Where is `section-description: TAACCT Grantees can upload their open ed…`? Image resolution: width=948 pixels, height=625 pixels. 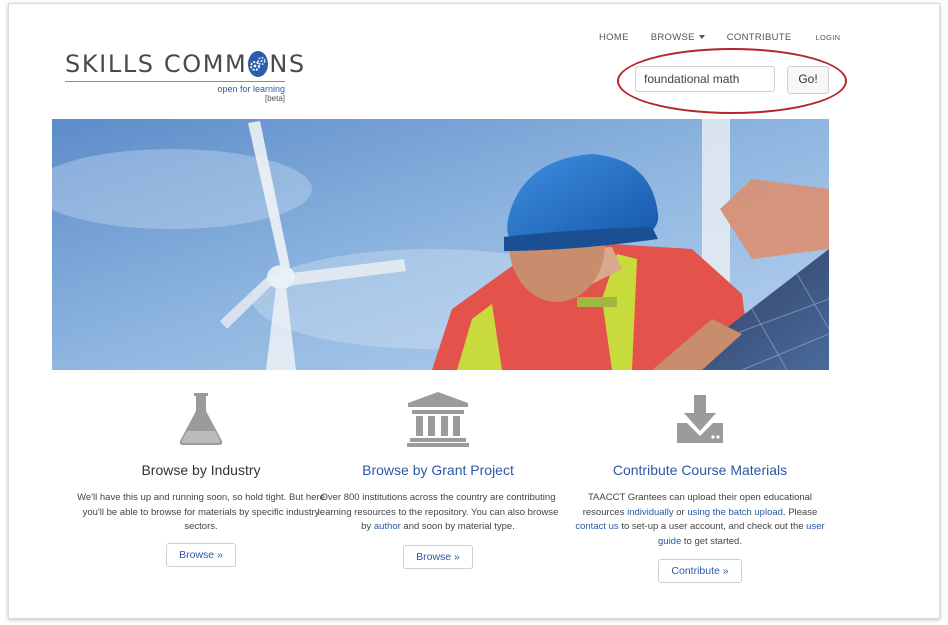
section-description: TAACCT Grantees can upload their open ed… is located at coordinates (700, 520).